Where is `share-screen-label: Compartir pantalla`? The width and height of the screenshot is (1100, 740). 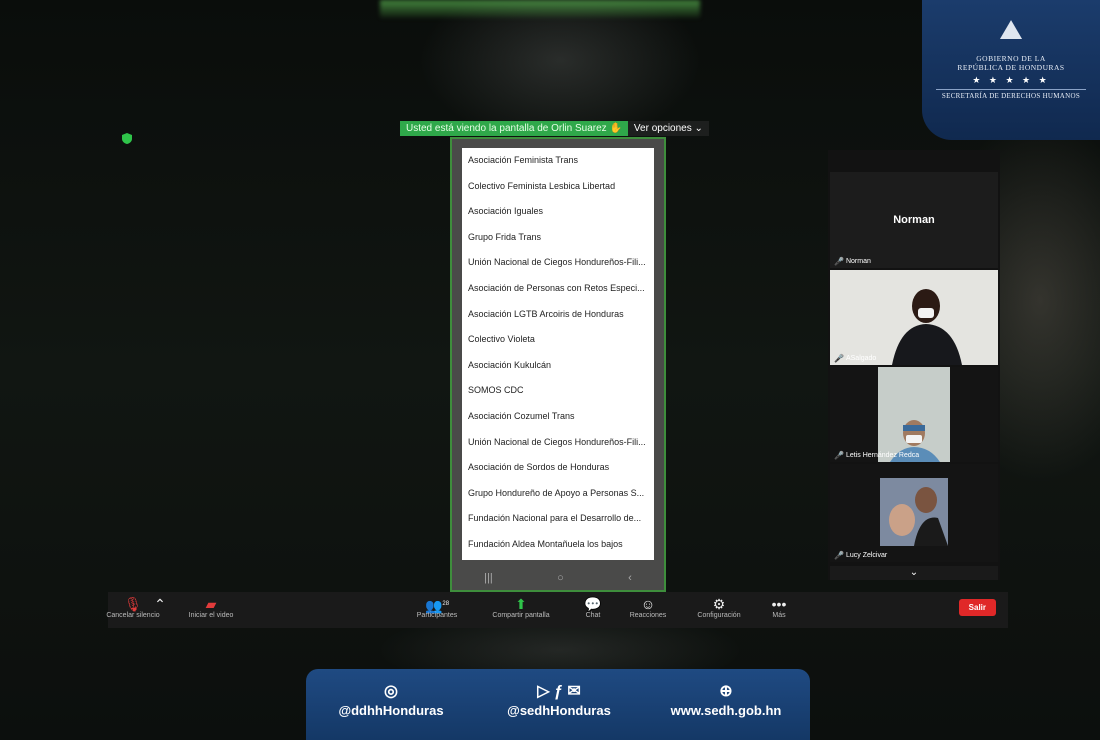 share-screen-label: Compartir pantalla is located at coordinates (521, 615).